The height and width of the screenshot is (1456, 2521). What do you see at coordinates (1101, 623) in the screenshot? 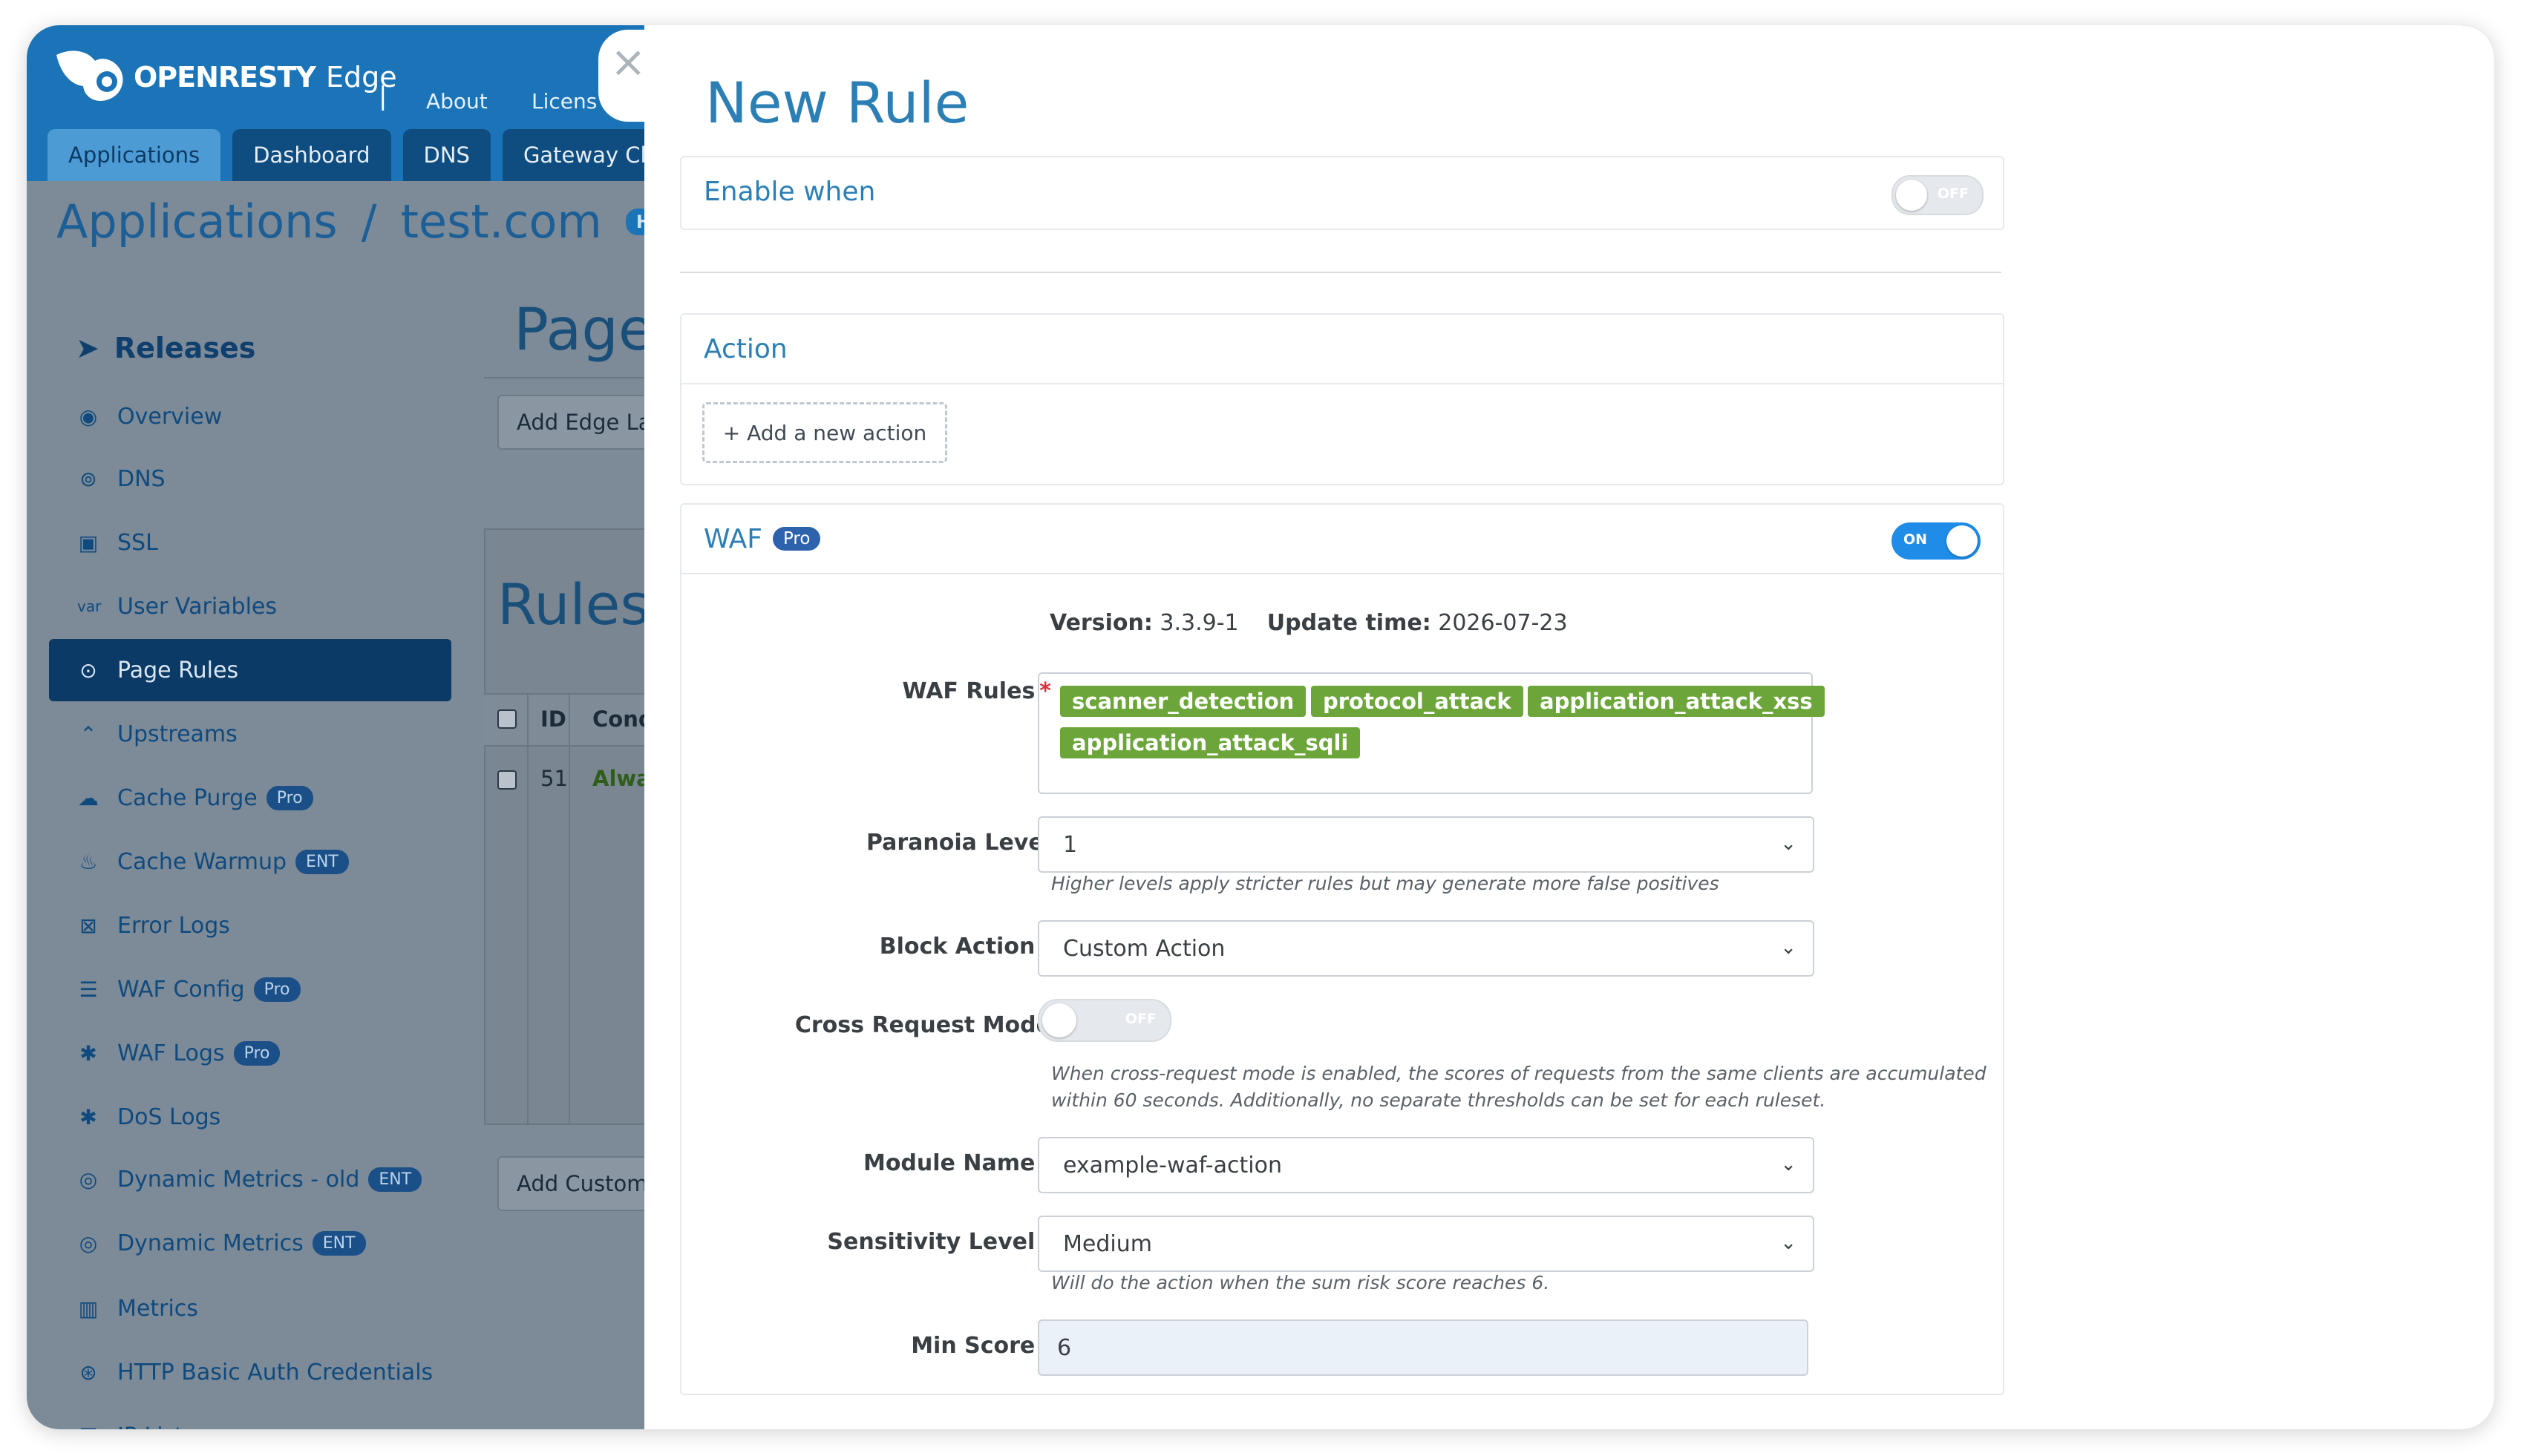
I see `version-label: Version:` at bounding box center [1101, 623].